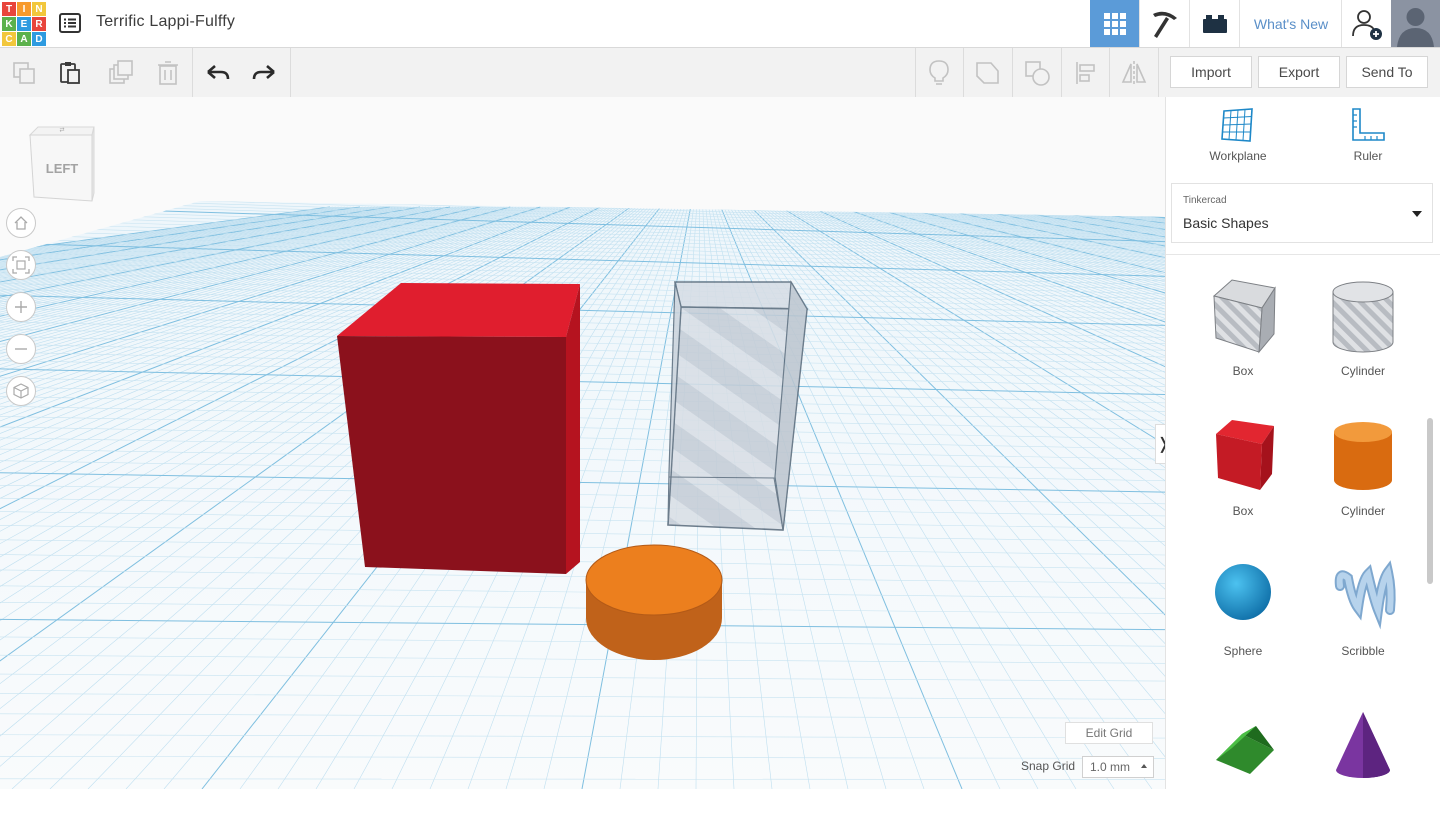 This screenshot has height=815, width=1440. I want to click on delete-button, so click(168, 72).